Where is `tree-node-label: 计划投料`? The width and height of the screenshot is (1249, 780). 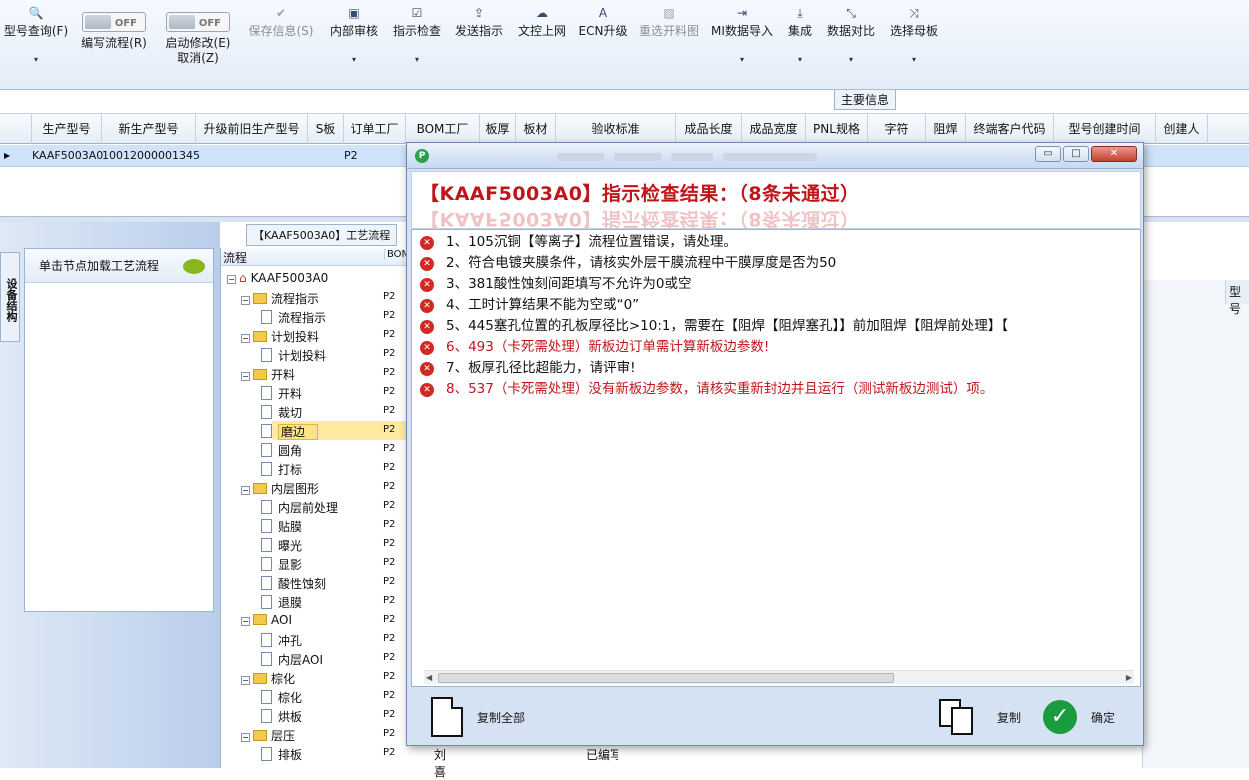
tree-node-label: 计划投料 is located at coordinates (302, 356).